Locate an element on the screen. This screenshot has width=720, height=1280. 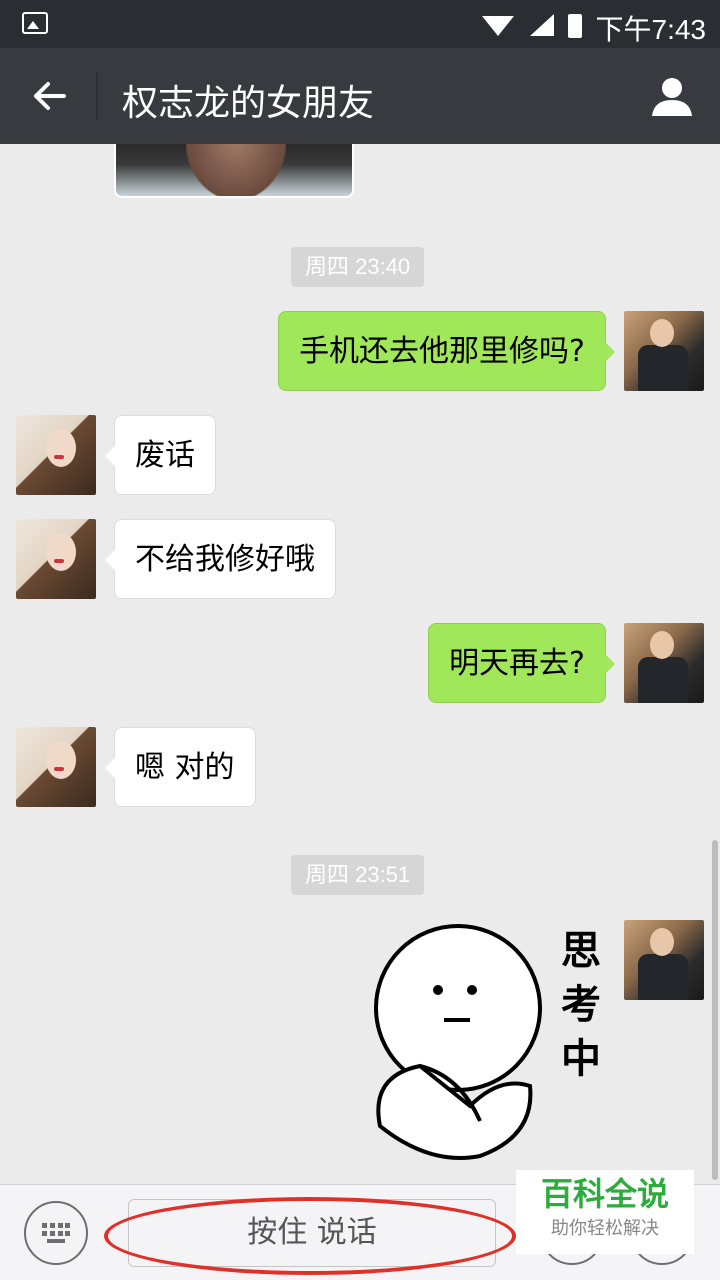
watermark-subtitle: 助你轻松解决 is located at coordinates (605, 1228).